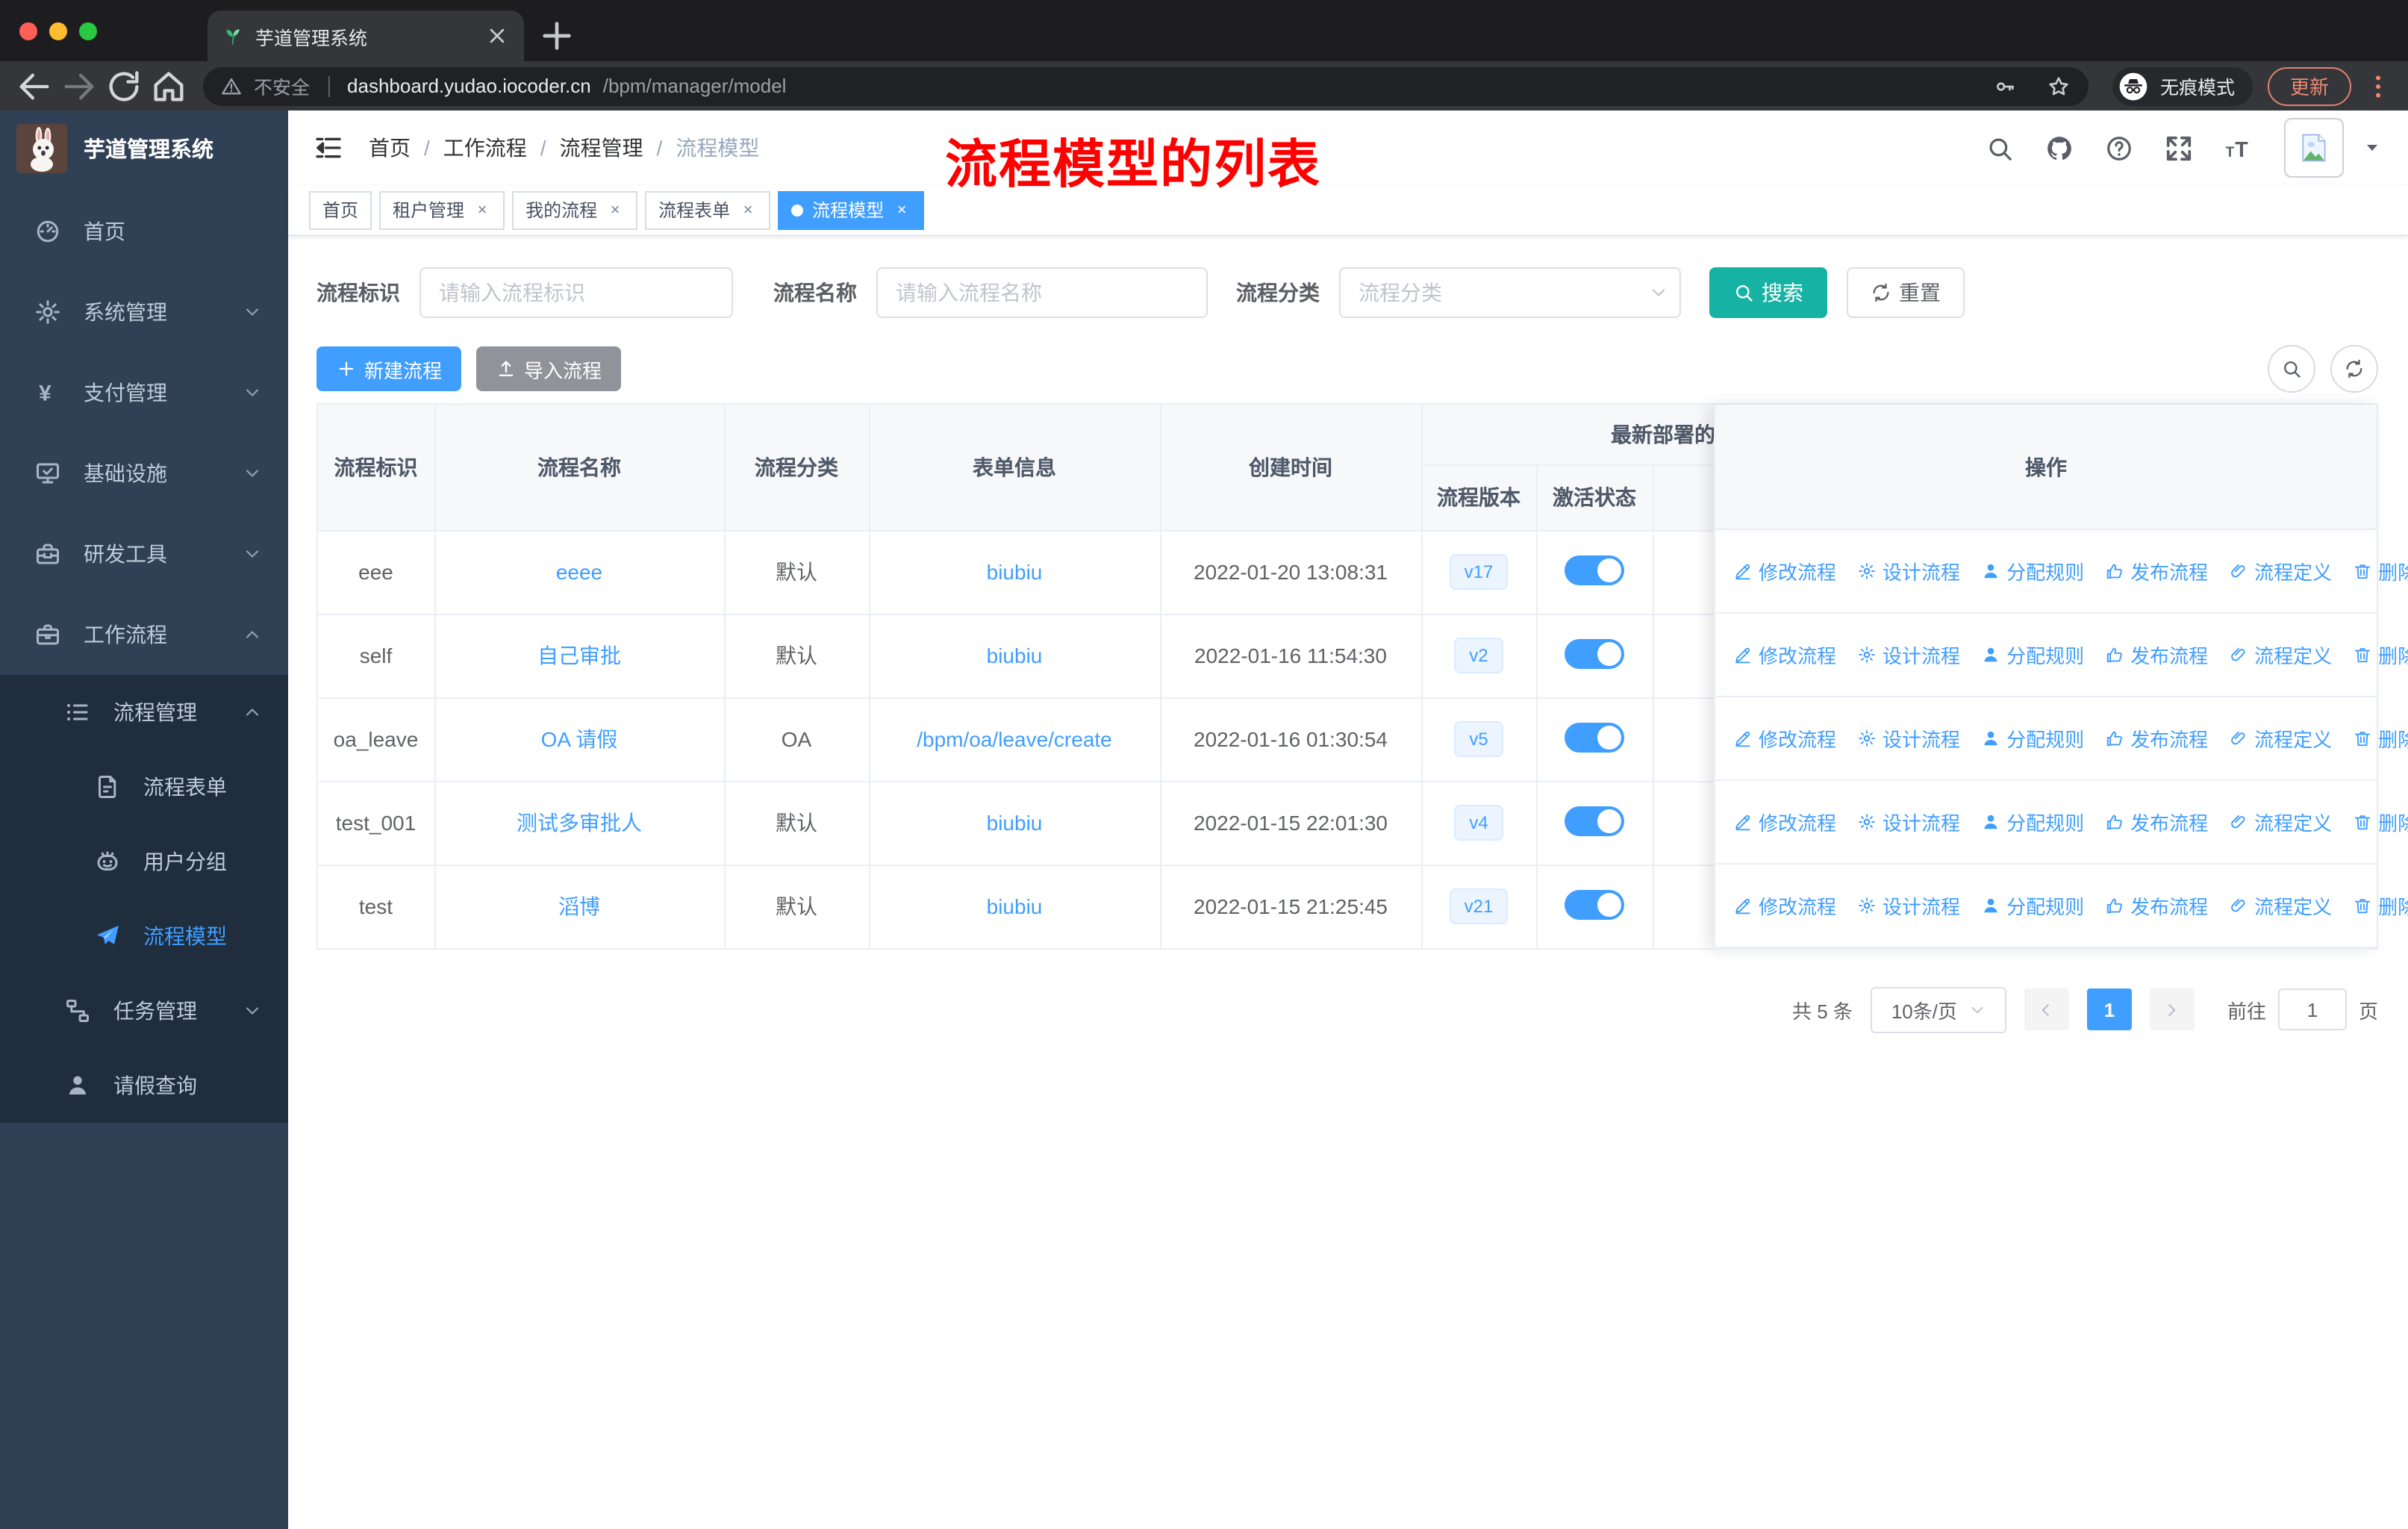 This screenshot has height=1529, width=2408. I want to click on new-tab-button, so click(557, 36).